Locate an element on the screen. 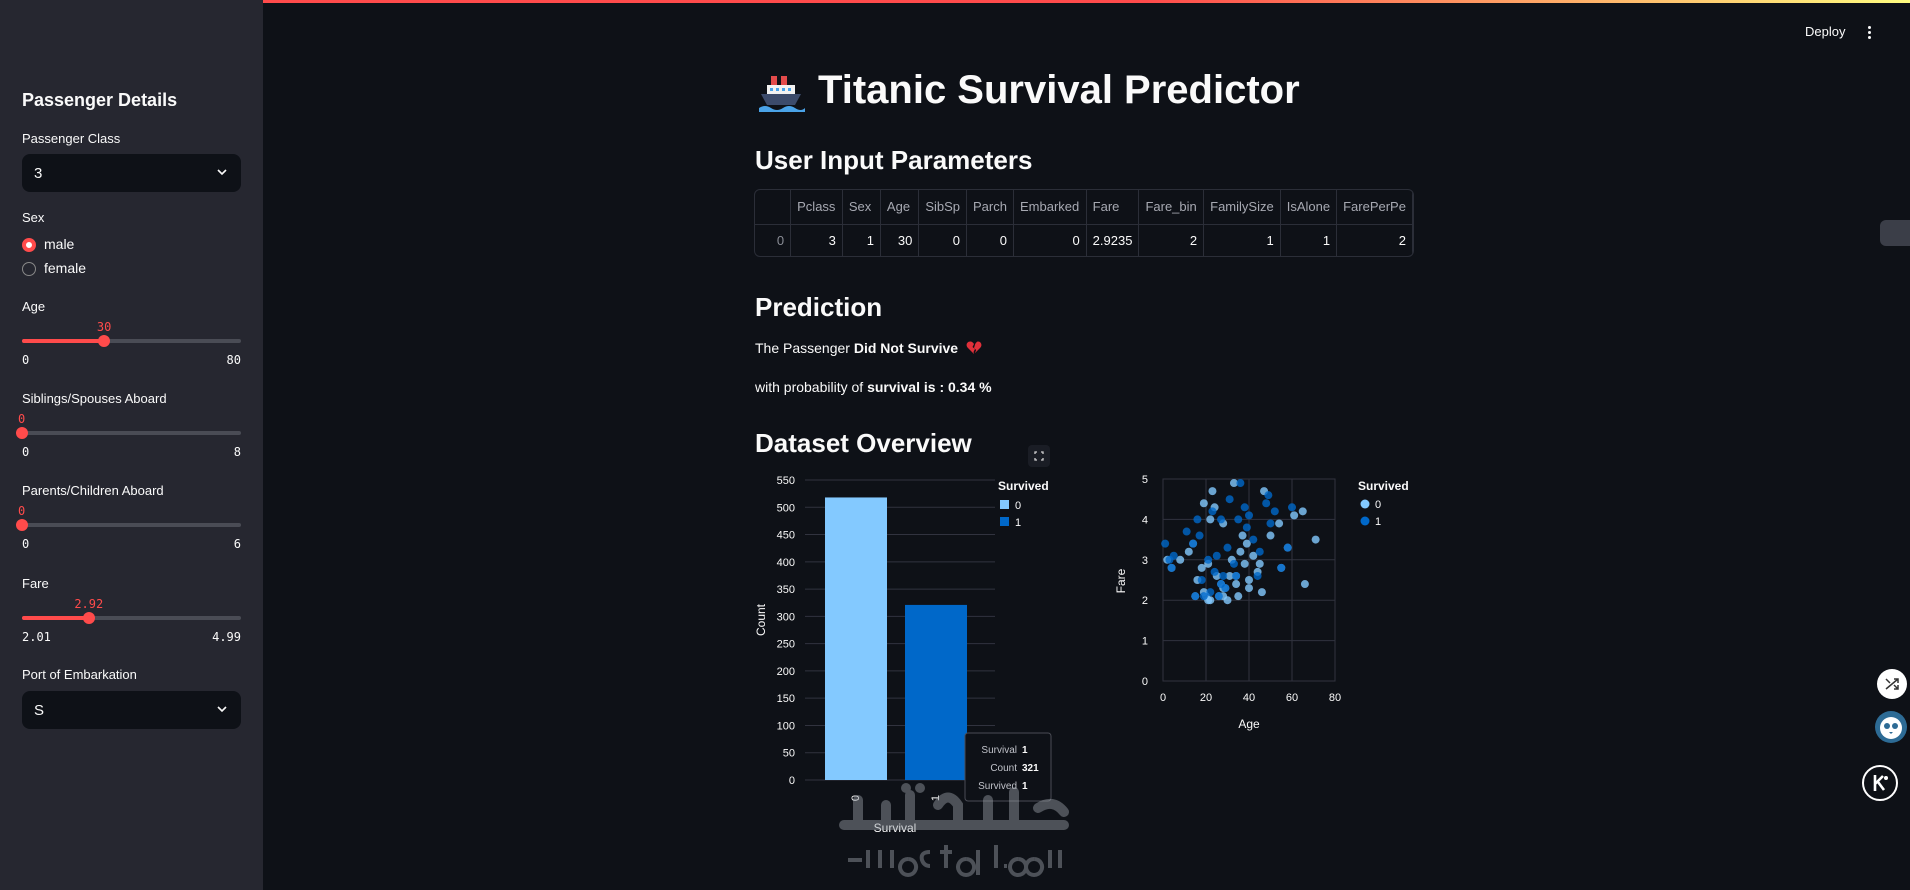 This screenshot has width=1910, height=890. age-slider: 30 0 80 is located at coordinates (131, 346).